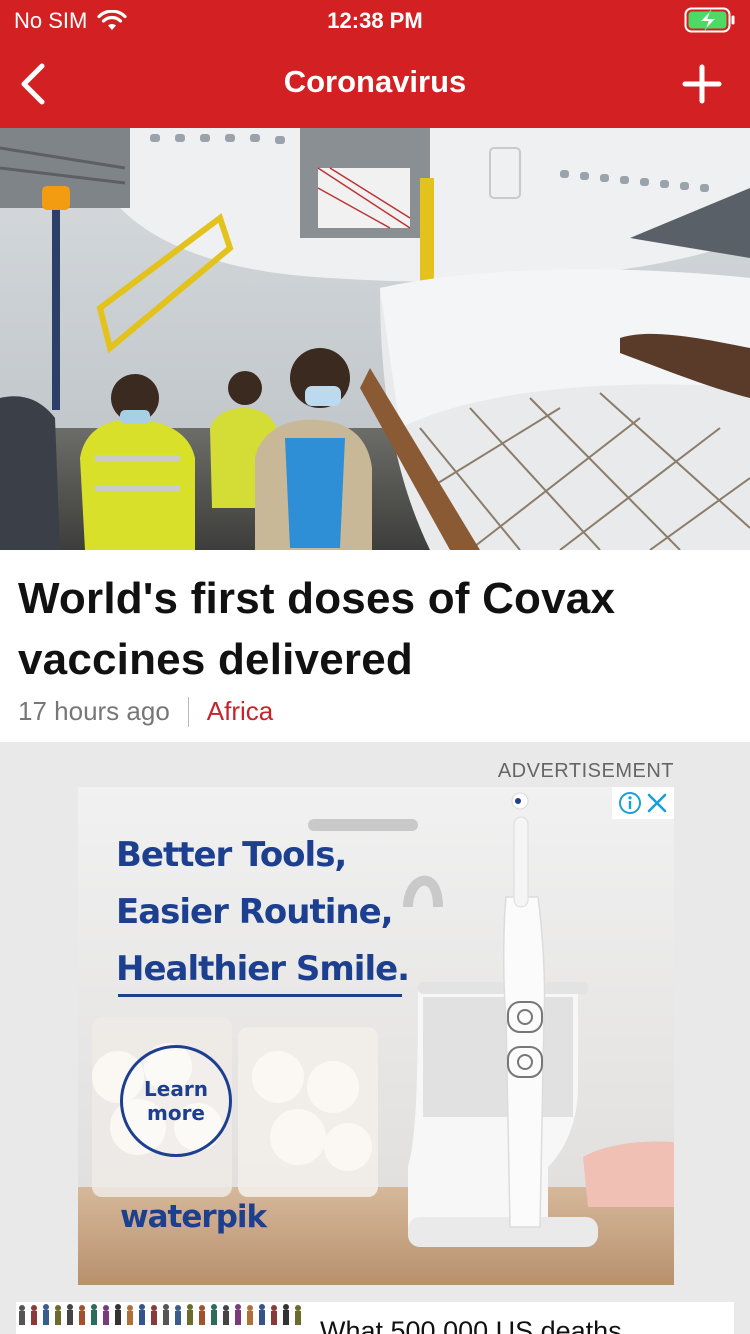 This screenshot has width=750, height=1334. What do you see at coordinates (657, 803) in the screenshot?
I see `ad-close-icon` at bounding box center [657, 803].